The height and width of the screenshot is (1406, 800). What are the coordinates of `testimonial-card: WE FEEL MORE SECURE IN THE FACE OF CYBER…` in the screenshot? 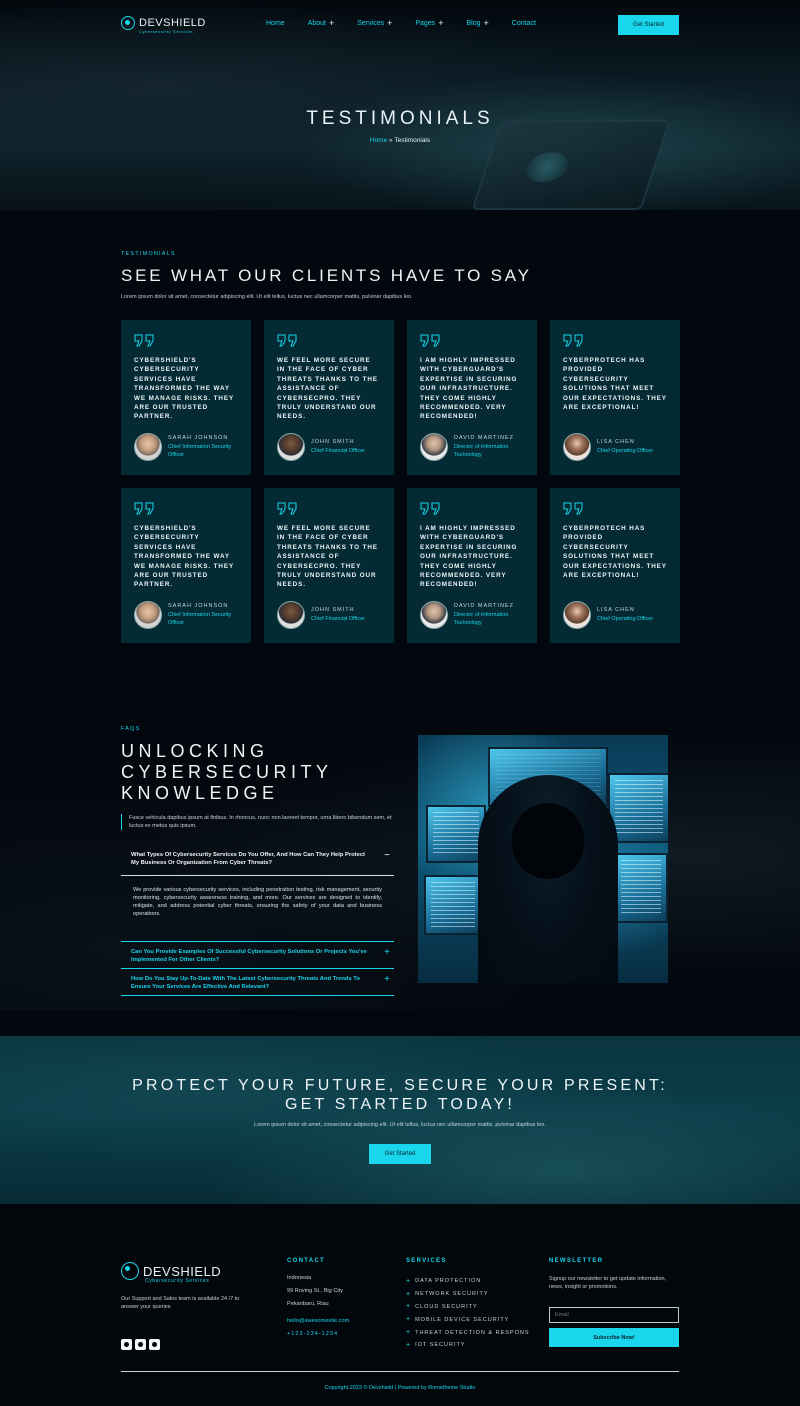 It's located at (329, 565).